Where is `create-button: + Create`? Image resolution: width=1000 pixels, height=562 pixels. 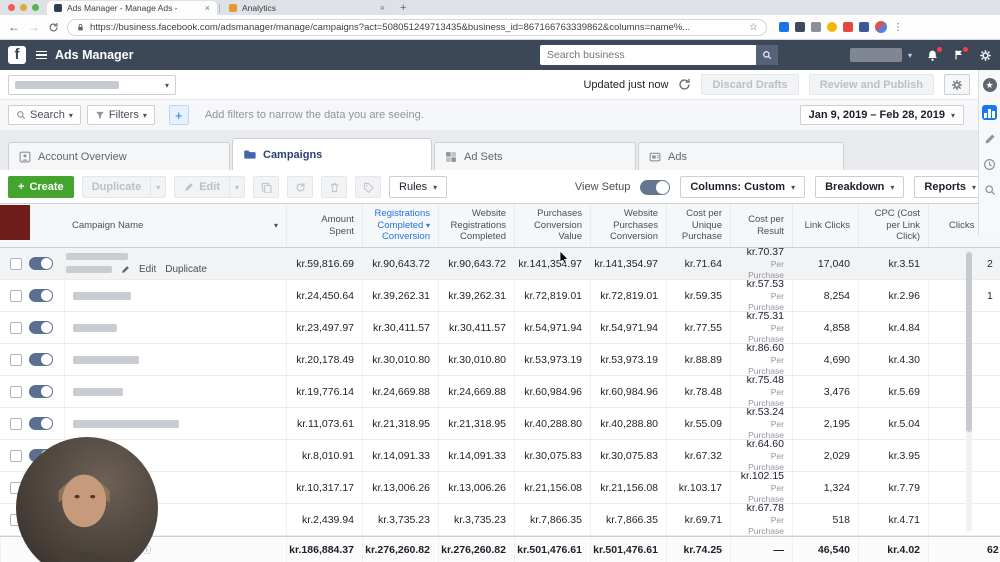
create-button: + Create is located at coordinates (41, 187).